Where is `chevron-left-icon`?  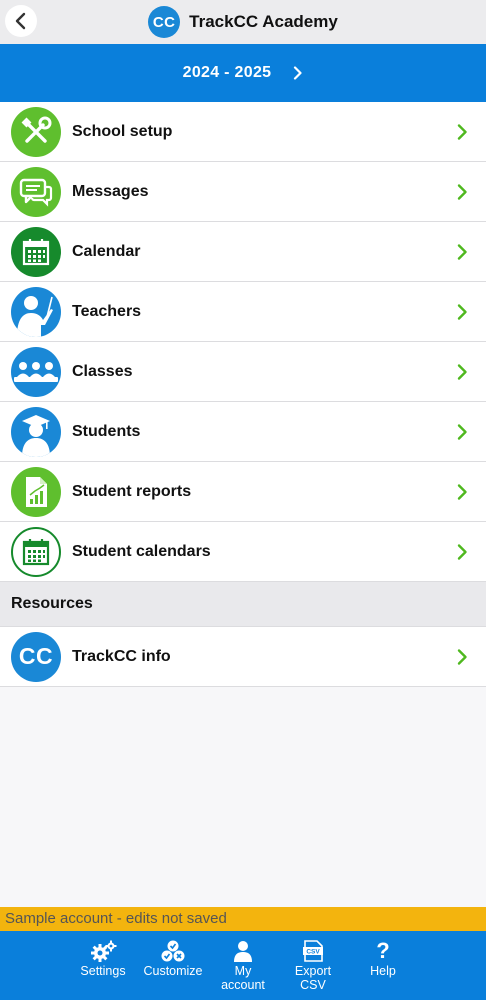 chevron-left-icon is located at coordinates (20, 21).